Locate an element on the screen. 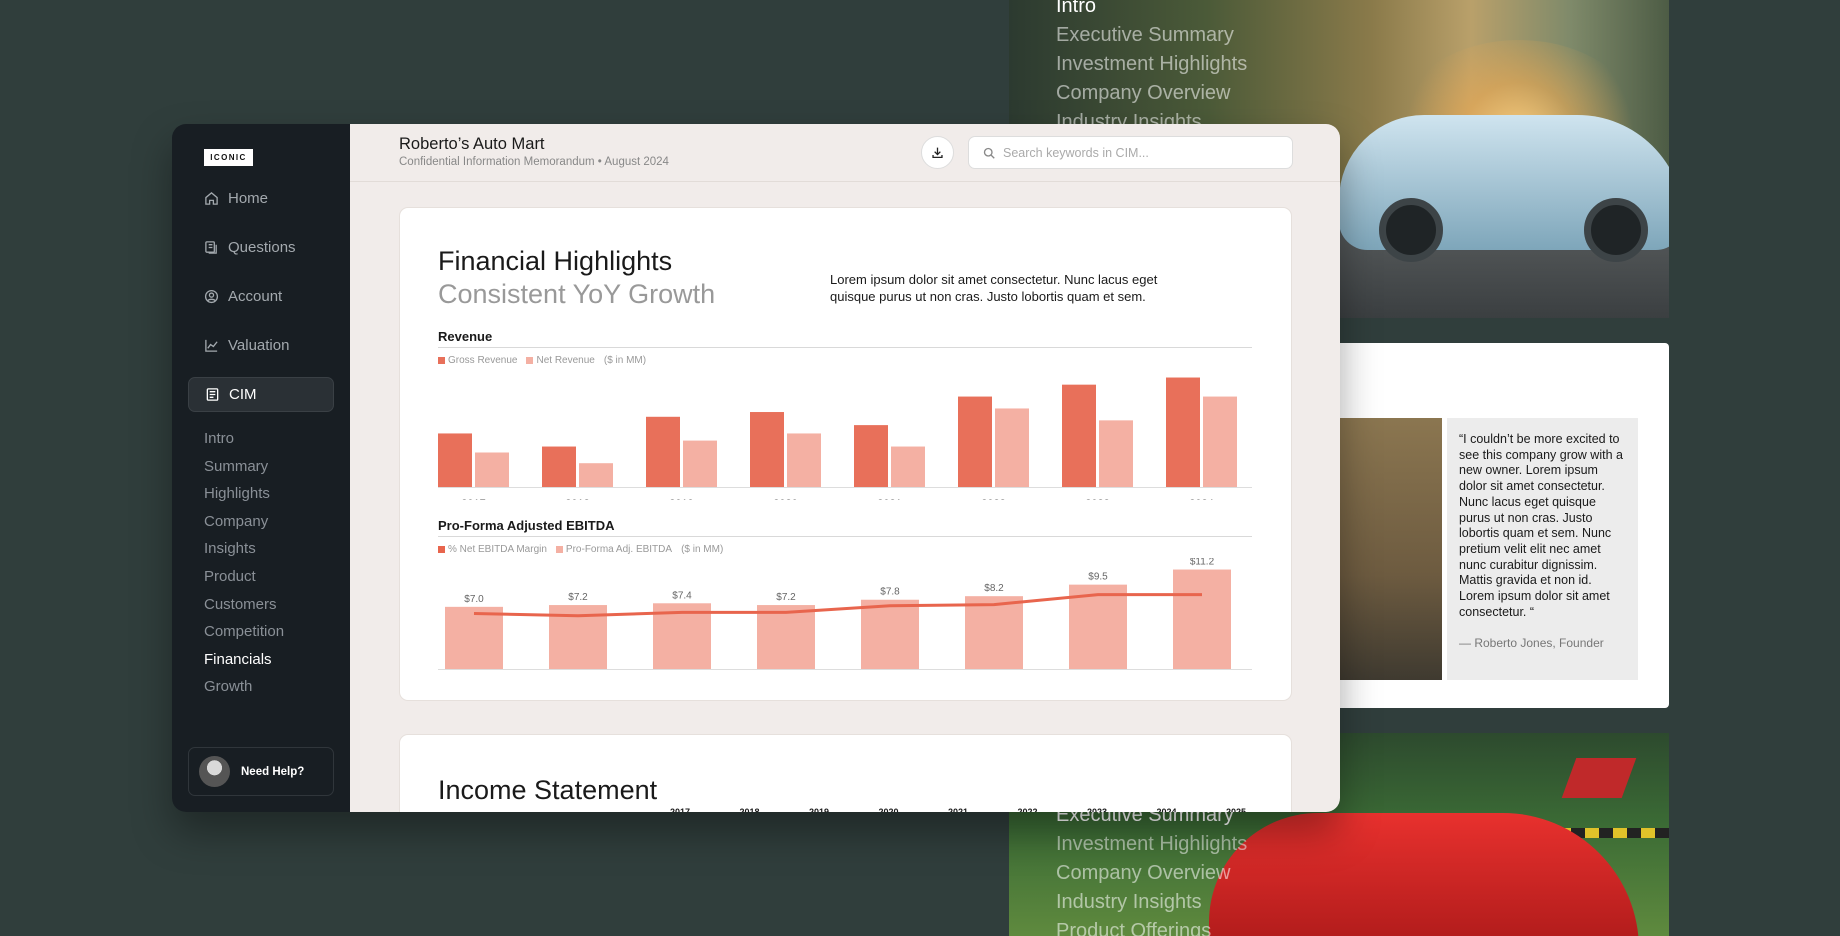 The height and width of the screenshot is (936, 1840). x-tick-label: 2022 is located at coordinates (993, 499).